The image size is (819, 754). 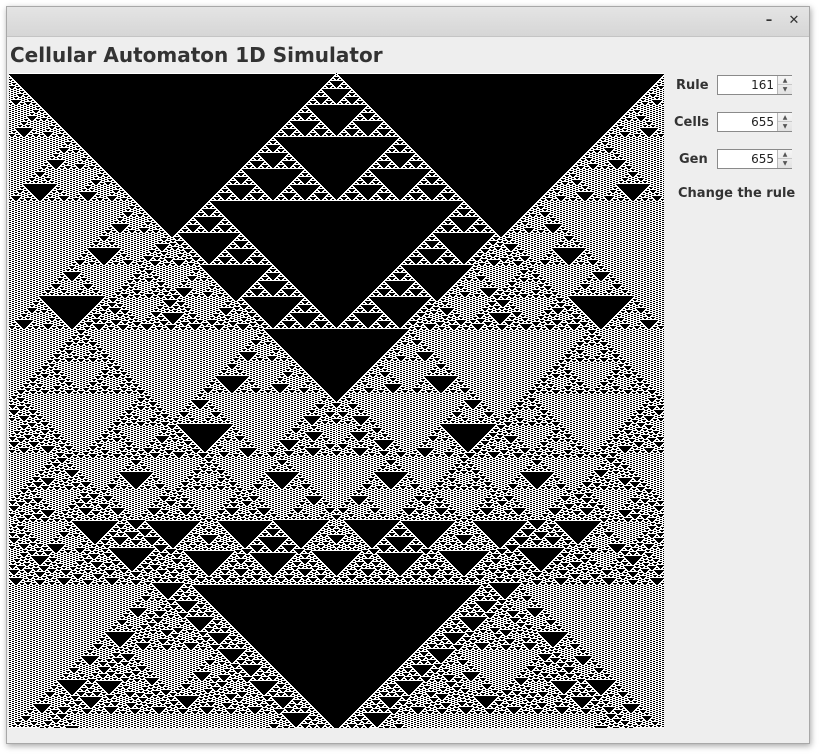 I want to click on rule-spinner-arrows: ▲ ▼, so click(x=784, y=85).